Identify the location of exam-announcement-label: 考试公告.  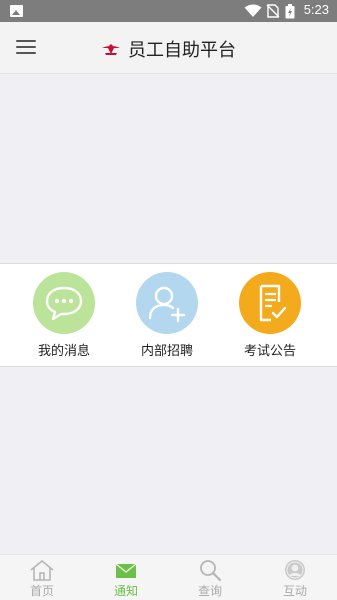
(269, 351).